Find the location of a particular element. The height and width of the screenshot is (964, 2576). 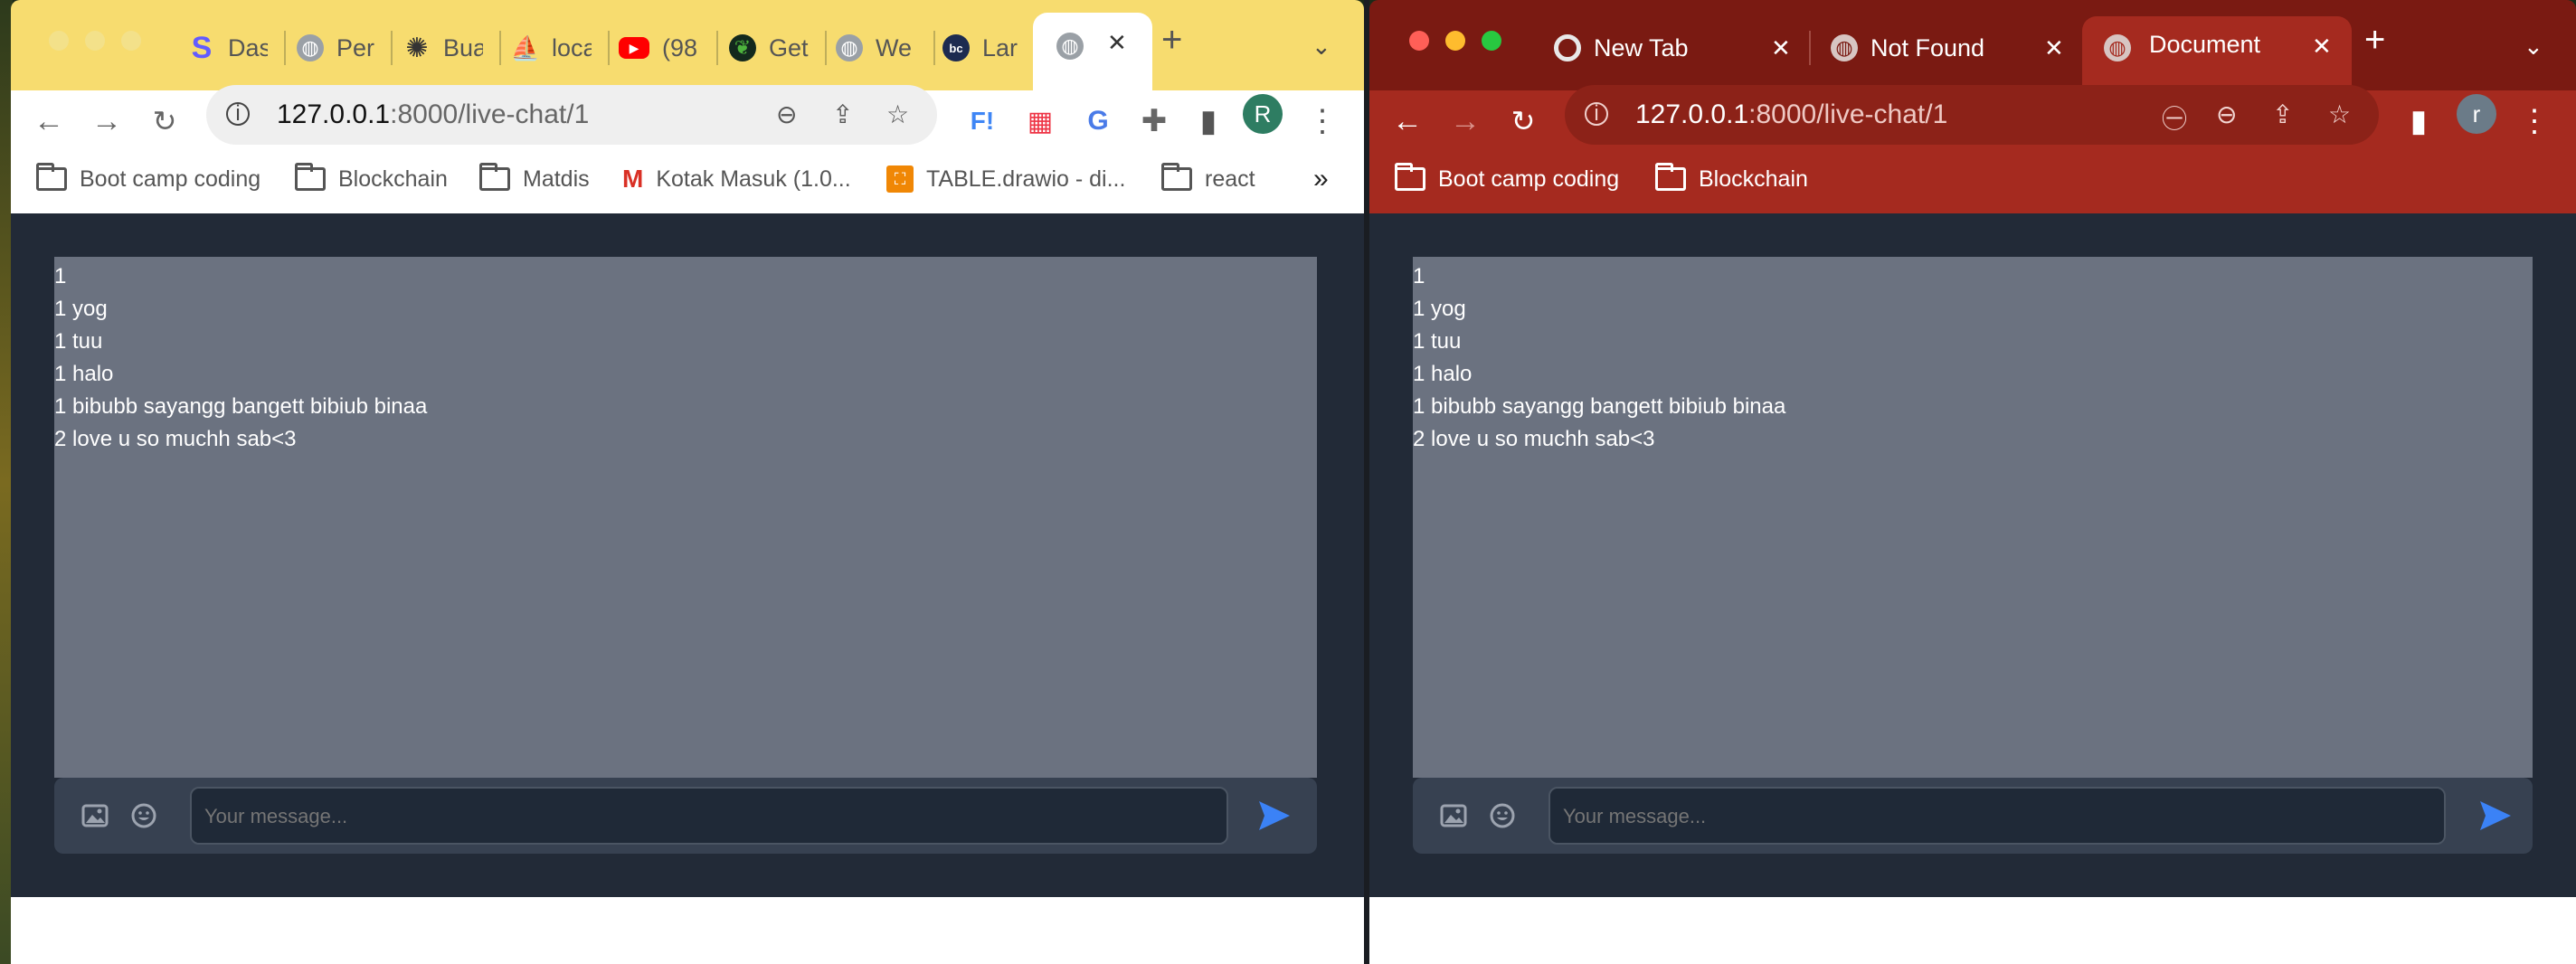

tab-active: ◍ ✕ is located at coordinates (1092, 53).